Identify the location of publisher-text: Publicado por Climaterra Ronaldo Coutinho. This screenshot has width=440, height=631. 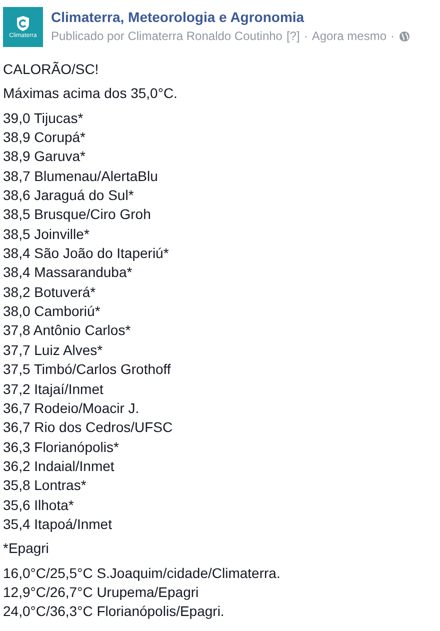
(166, 36).